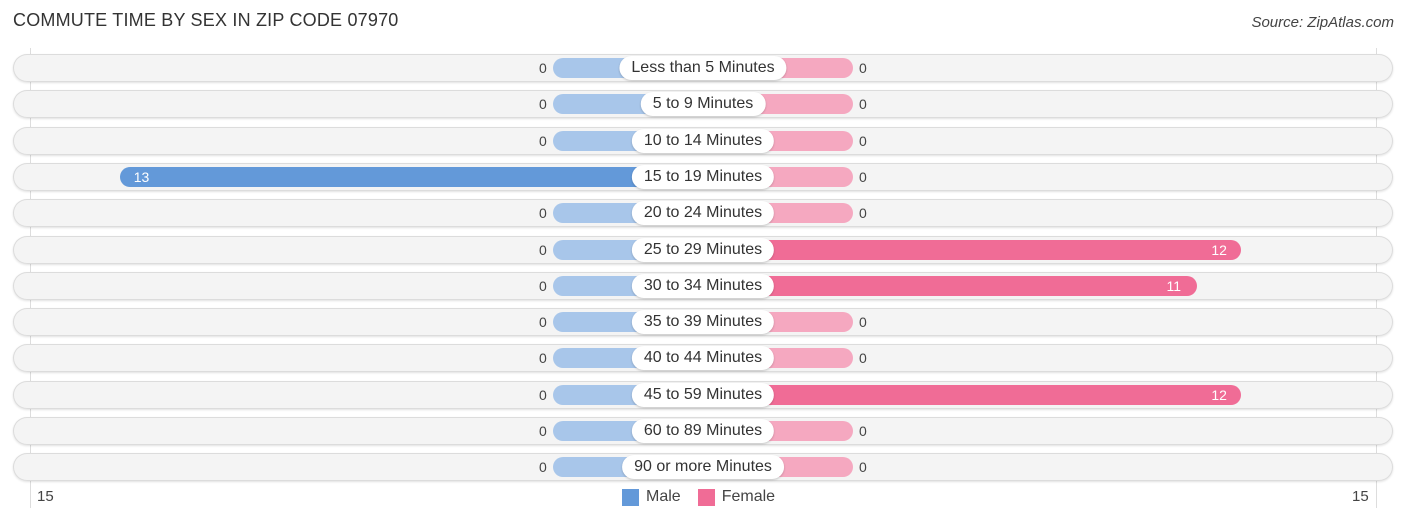 The image size is (1406, 522). What do you see at coordinates (703, 104) in the screenshot?
I see `category-label: 5 to 9 Minutes` at bounding box center [703, 104].